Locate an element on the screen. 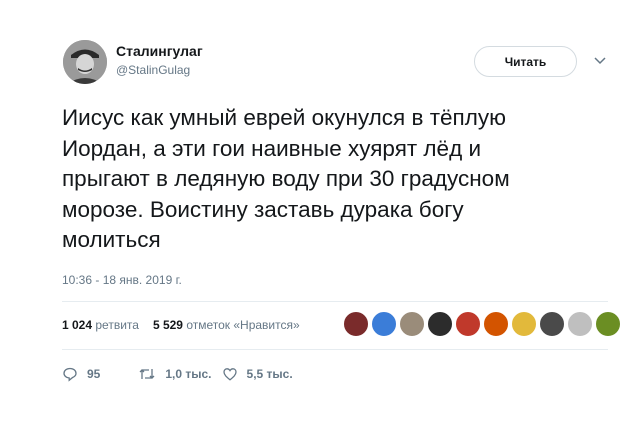  action-bar: 95 1,0 тыс. 5,5 тыс. is located at coordinates (177, 374).